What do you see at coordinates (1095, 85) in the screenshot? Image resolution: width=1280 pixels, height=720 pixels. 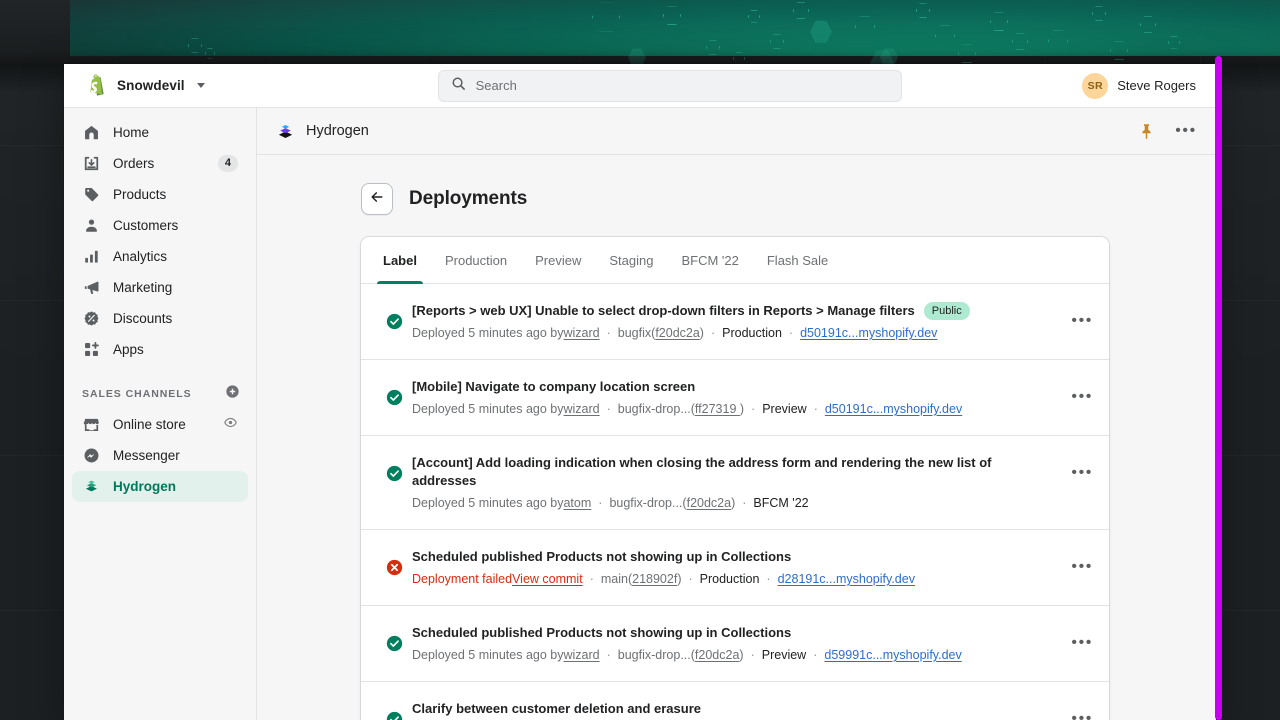 I see `avatar: SR` at bounding box center [1095, 85].